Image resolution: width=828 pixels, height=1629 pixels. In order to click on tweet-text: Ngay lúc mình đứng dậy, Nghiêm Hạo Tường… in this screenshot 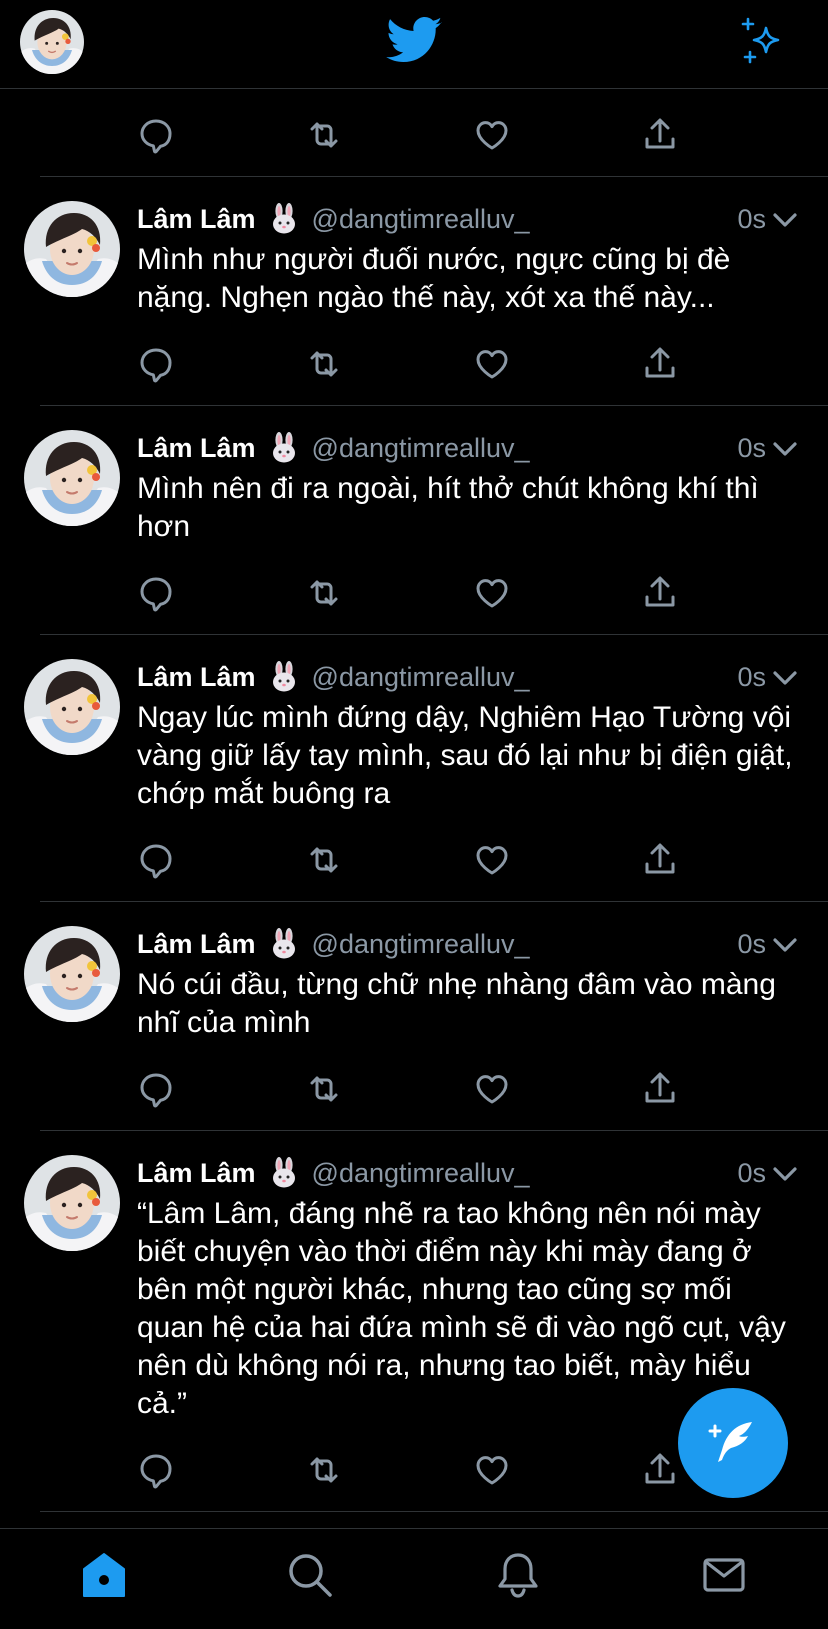, I will do `click(465, 755)`.